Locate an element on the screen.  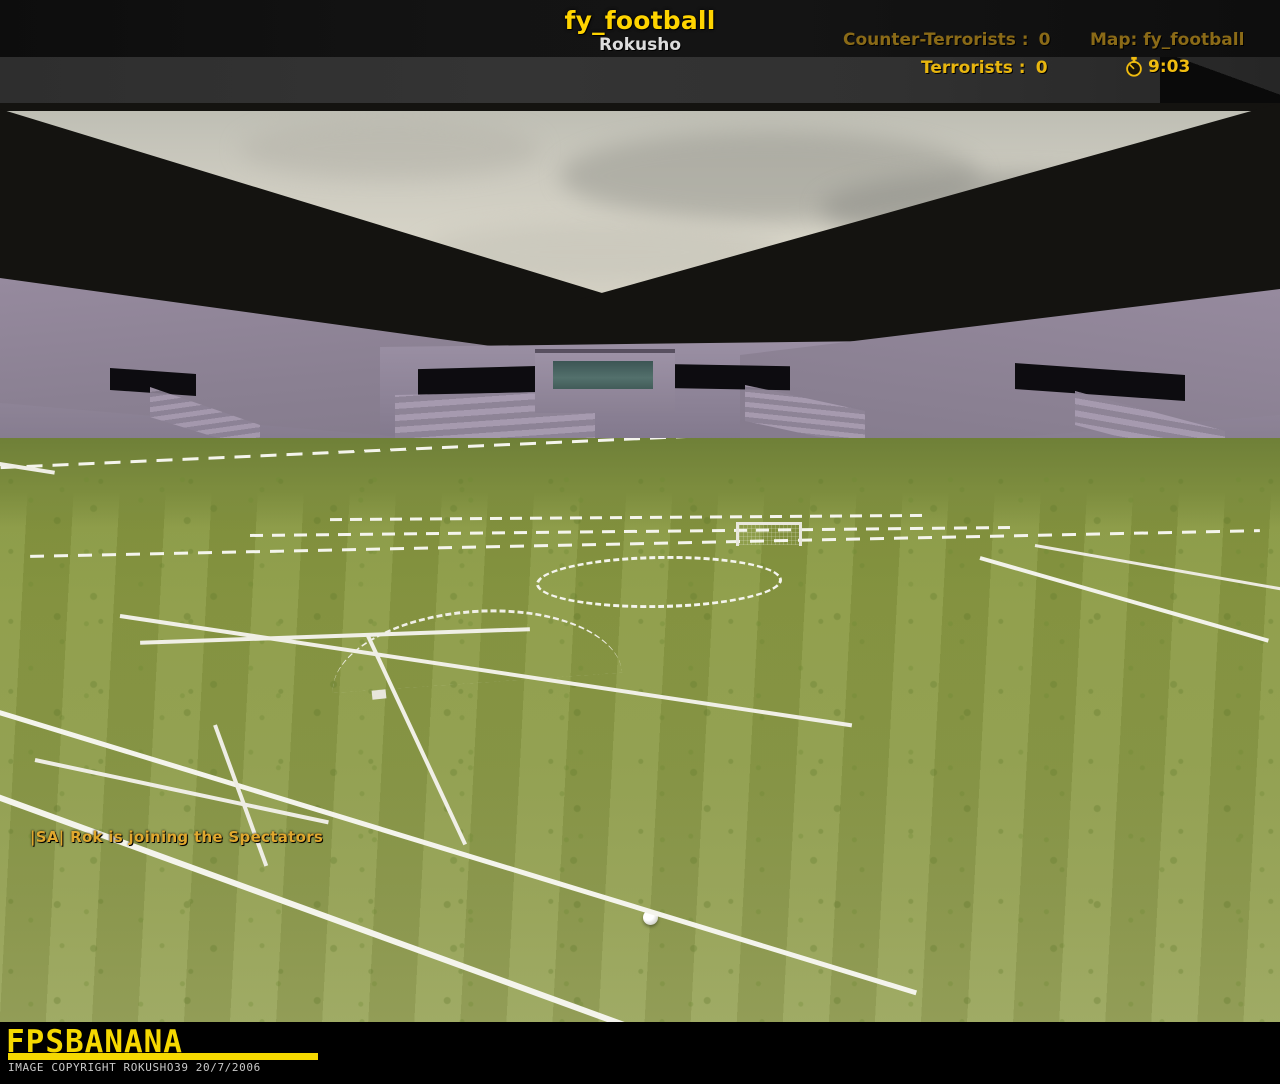
stadium-roof-edge is located at coordinates (640, 107).